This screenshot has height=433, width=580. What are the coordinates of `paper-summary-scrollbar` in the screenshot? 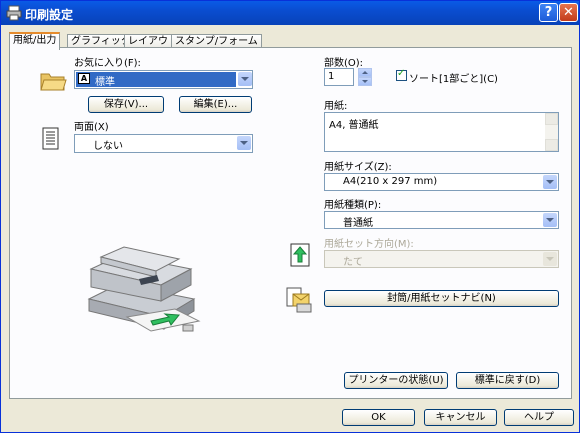 It's located at (551, 132).